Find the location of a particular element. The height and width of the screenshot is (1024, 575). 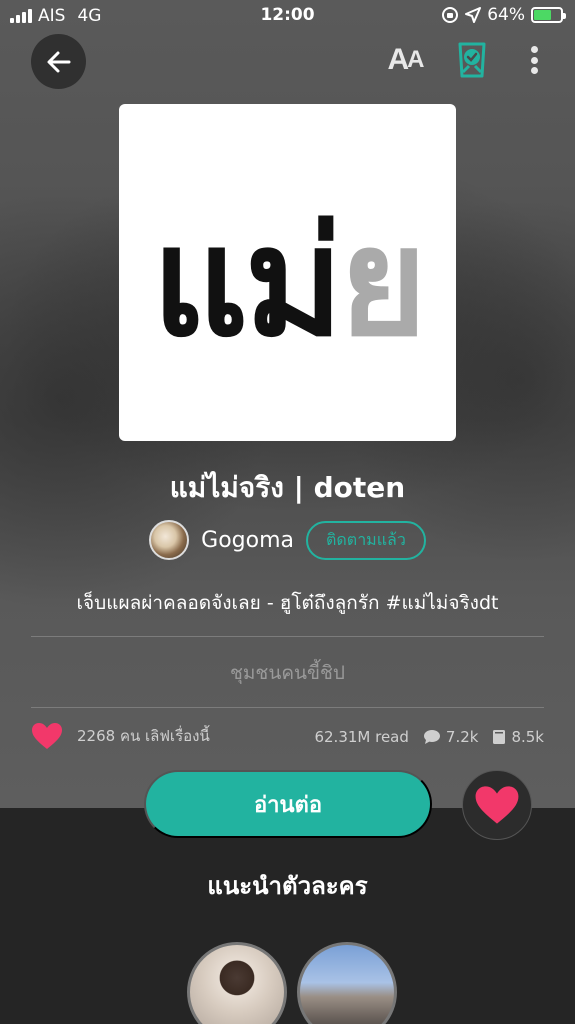

author-row: Gogoma ติดตามแล้ว is located at coordinates (287, 540).